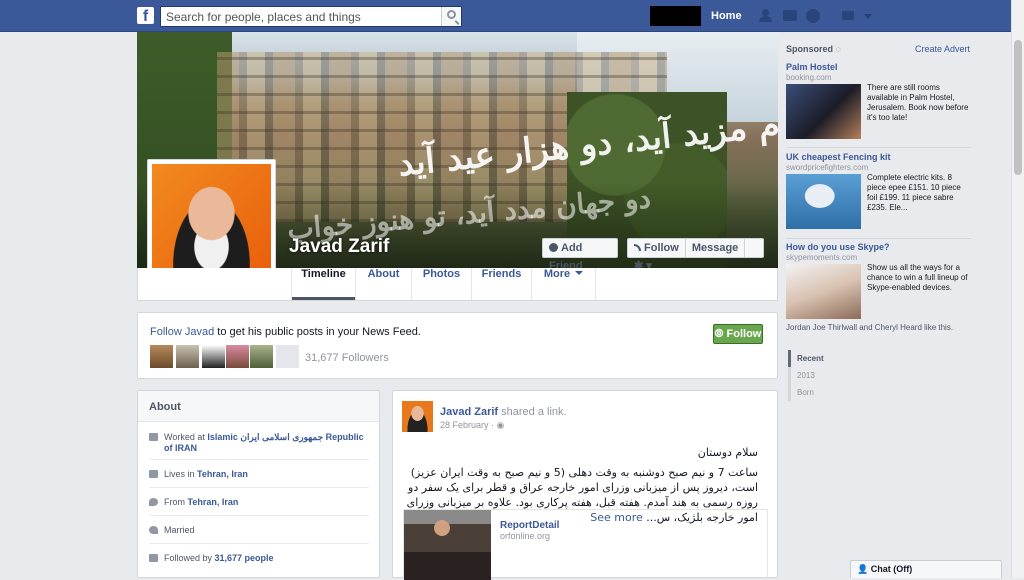 The height and width of the screenshot is (580, 1024). Describe the element at coordinates (738, 334) in the screenshot. I see `follow-green-button: ⦾ Follow` at that location.